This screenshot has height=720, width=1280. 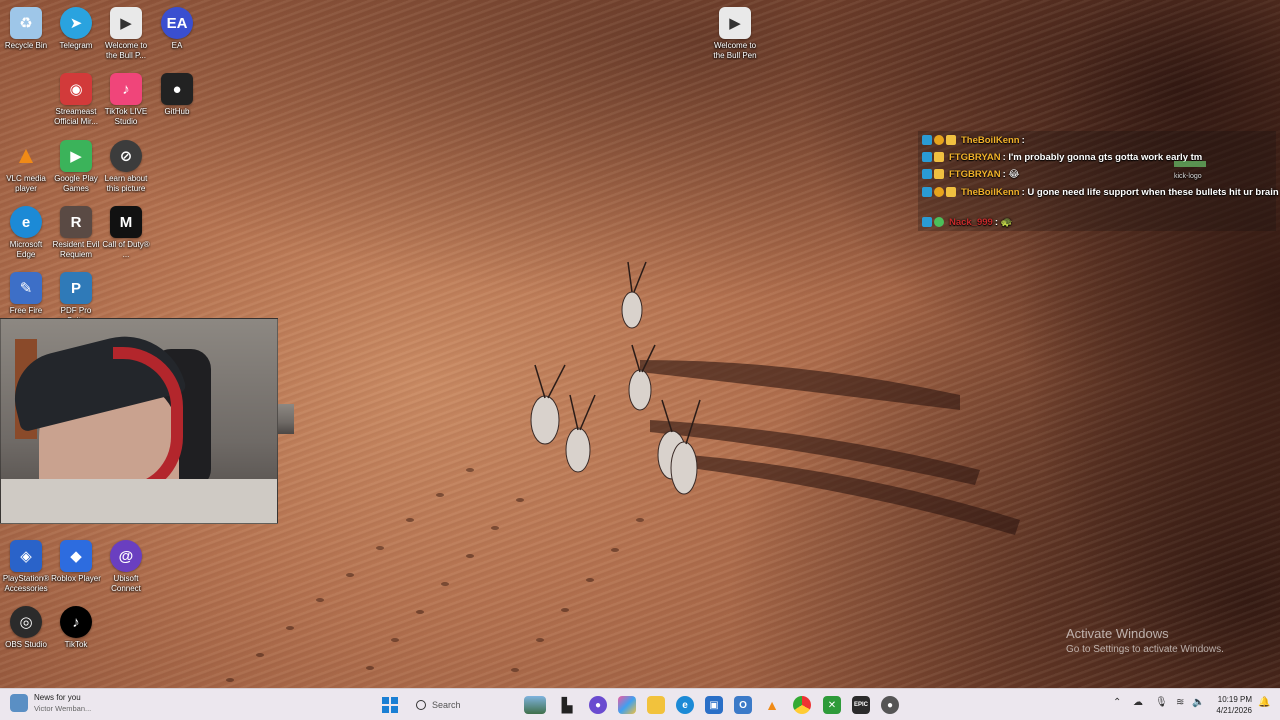 I want to click on ea-icon: EA, so click(x=177, y=23).